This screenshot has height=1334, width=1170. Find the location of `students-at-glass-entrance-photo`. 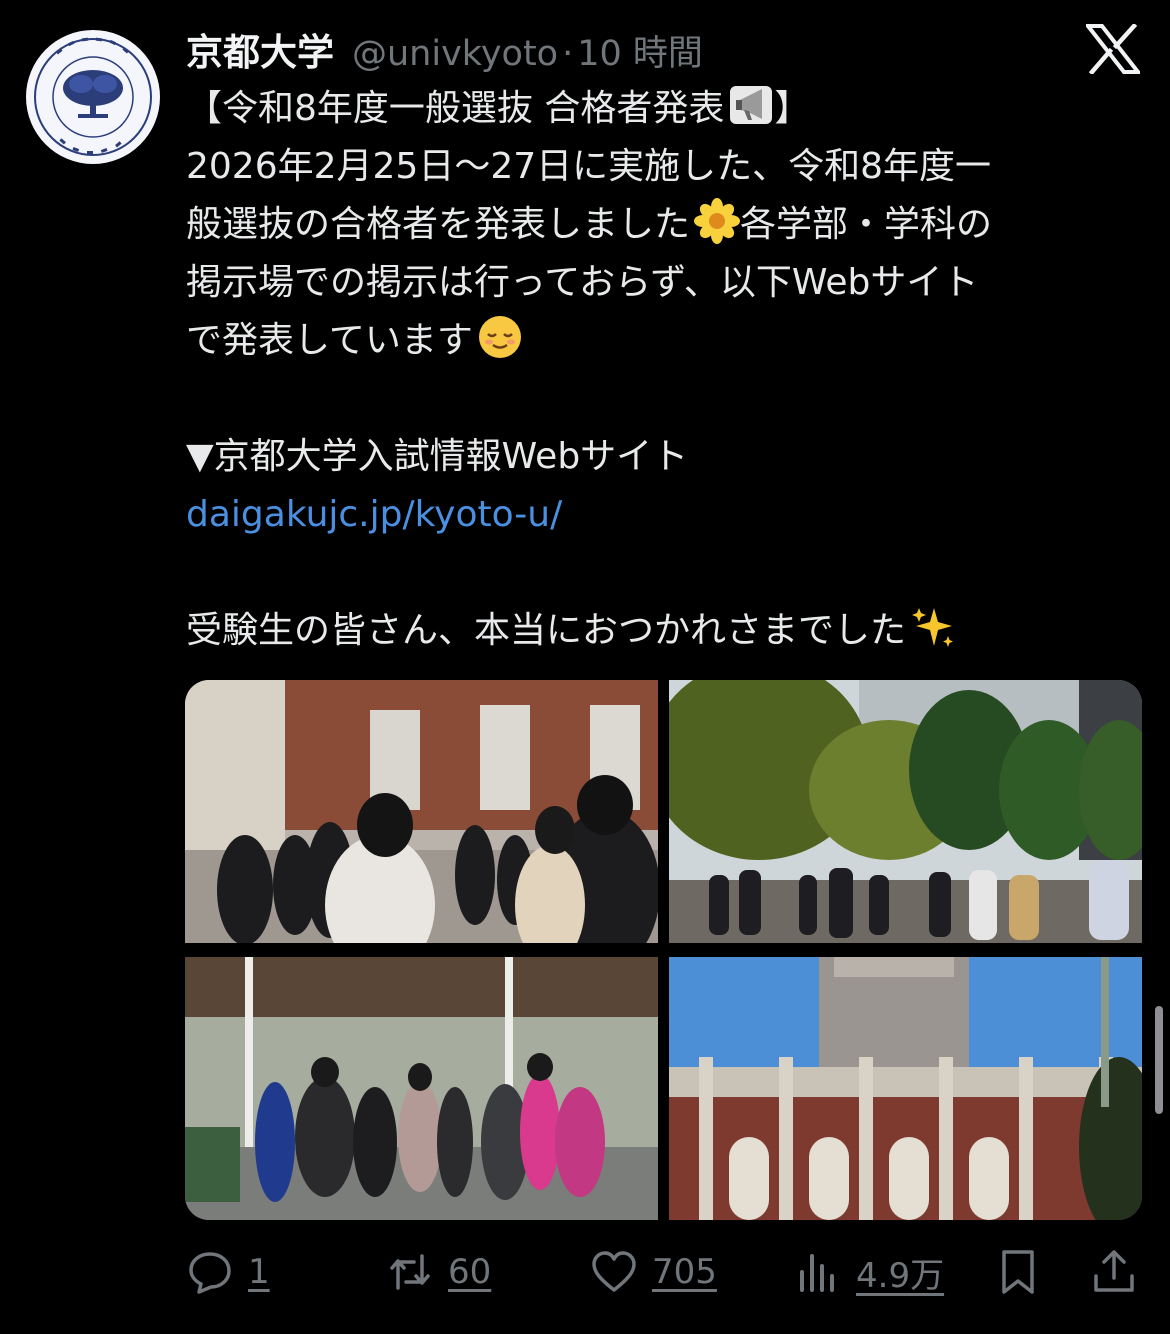

students-at-glass-entrance-photo is located at coordinates (421, 1088).